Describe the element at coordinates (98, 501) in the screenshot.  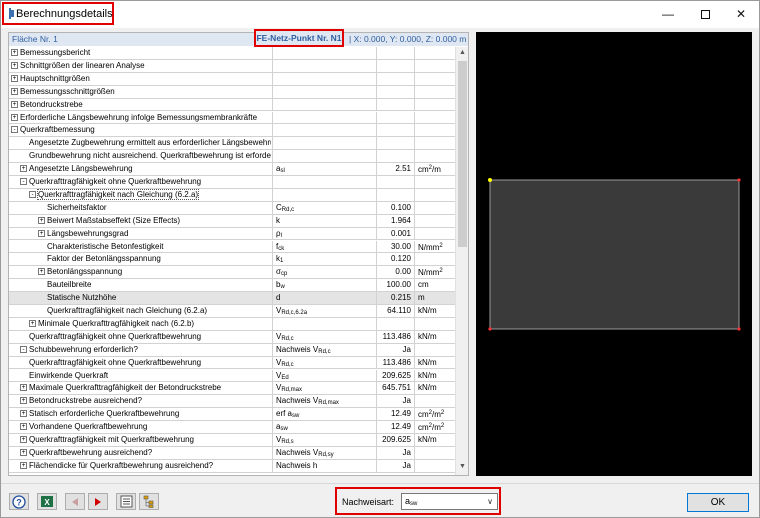
I see `next-button` at that location.